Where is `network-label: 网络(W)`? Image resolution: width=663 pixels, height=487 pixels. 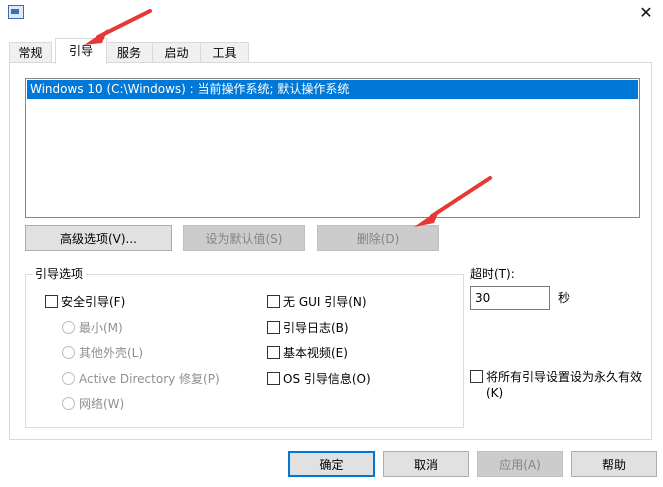
network-label: 网络(W) is located at coordinates (102, 404).